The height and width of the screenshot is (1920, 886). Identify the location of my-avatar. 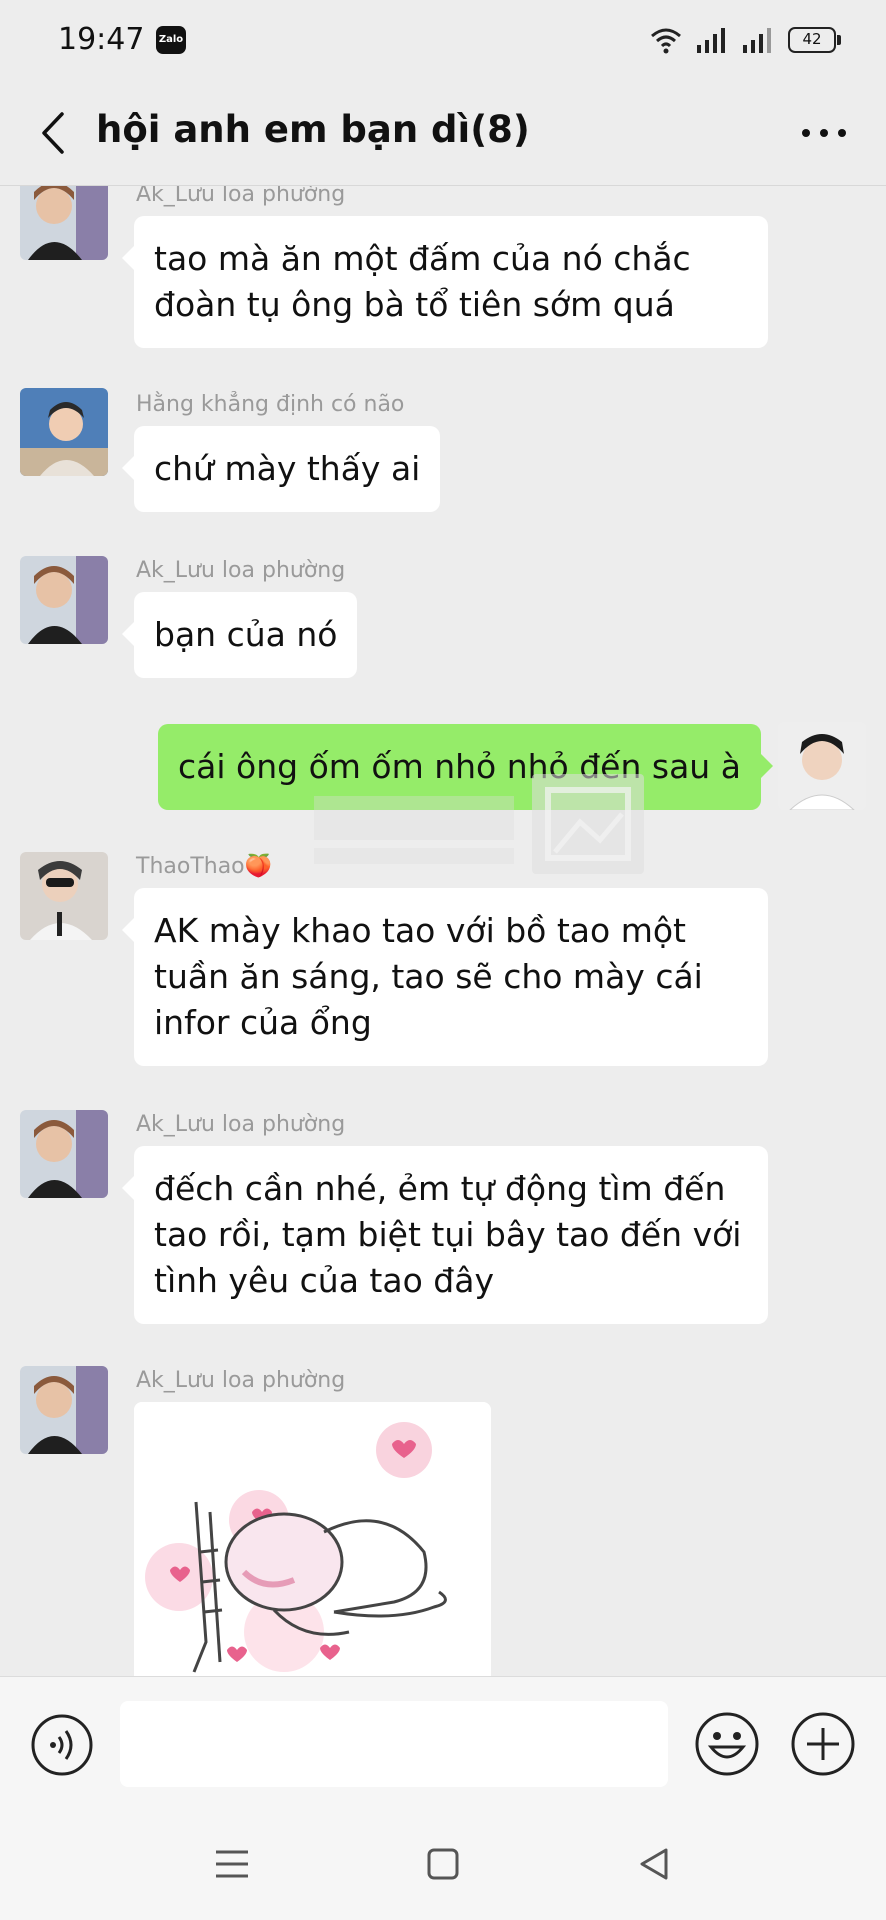
(822, 766).